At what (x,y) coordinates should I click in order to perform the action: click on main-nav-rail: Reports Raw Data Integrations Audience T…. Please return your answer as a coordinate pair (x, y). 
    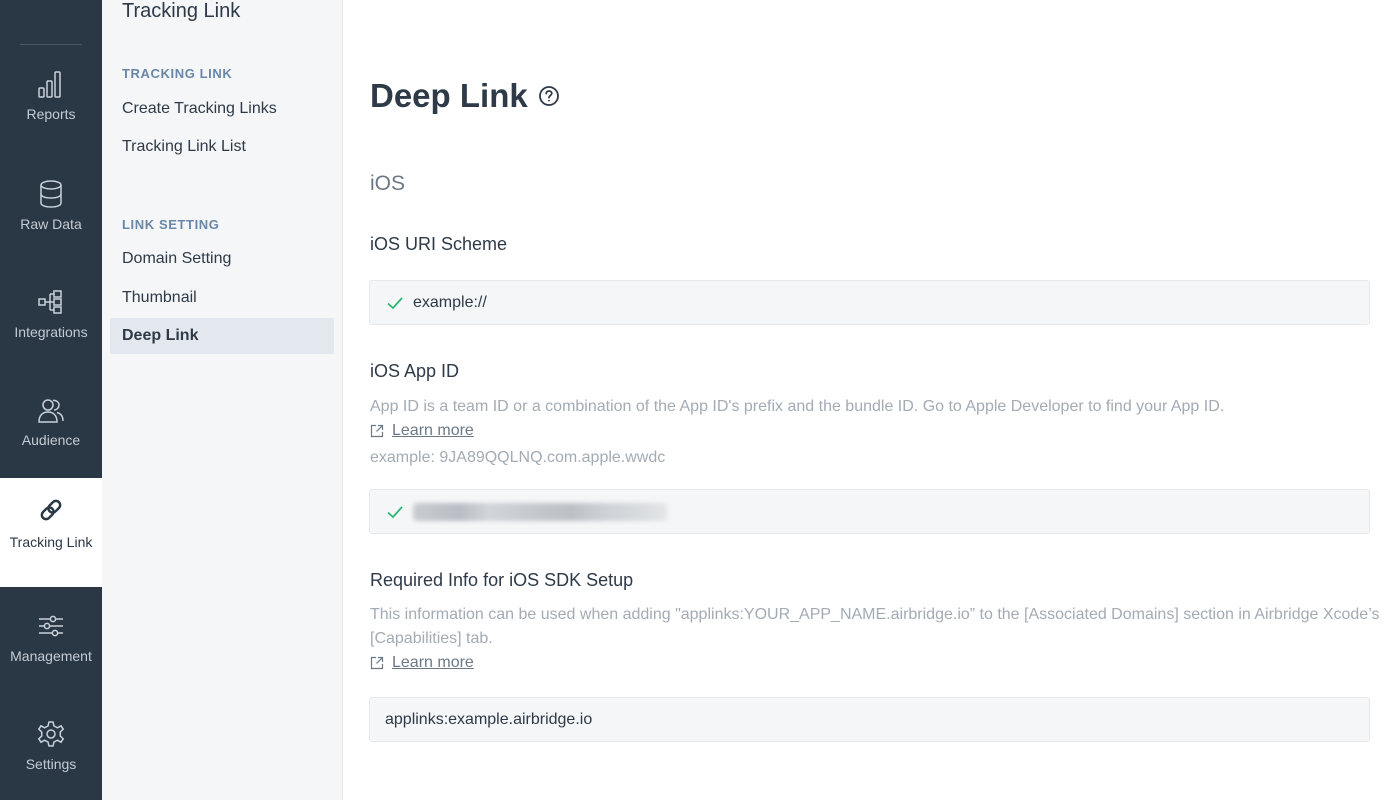
    Looking at the image, I should click on (51, 400).